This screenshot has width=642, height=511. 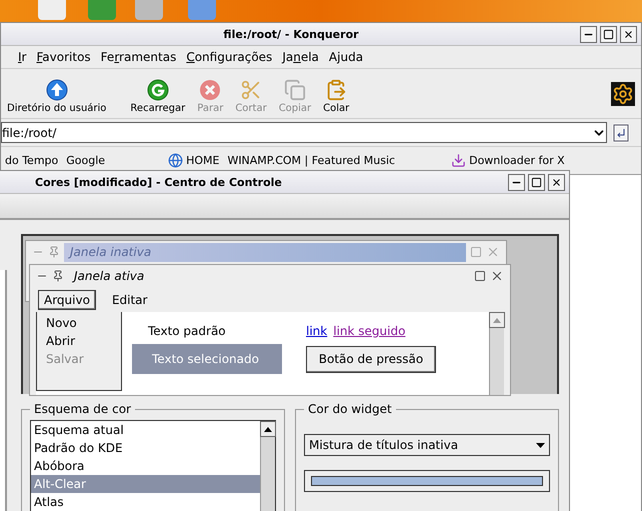 What do you see at coordinates (145, 502) in the screenshot?
I see `list-item: Atlas` at bounding box center [145, 502].